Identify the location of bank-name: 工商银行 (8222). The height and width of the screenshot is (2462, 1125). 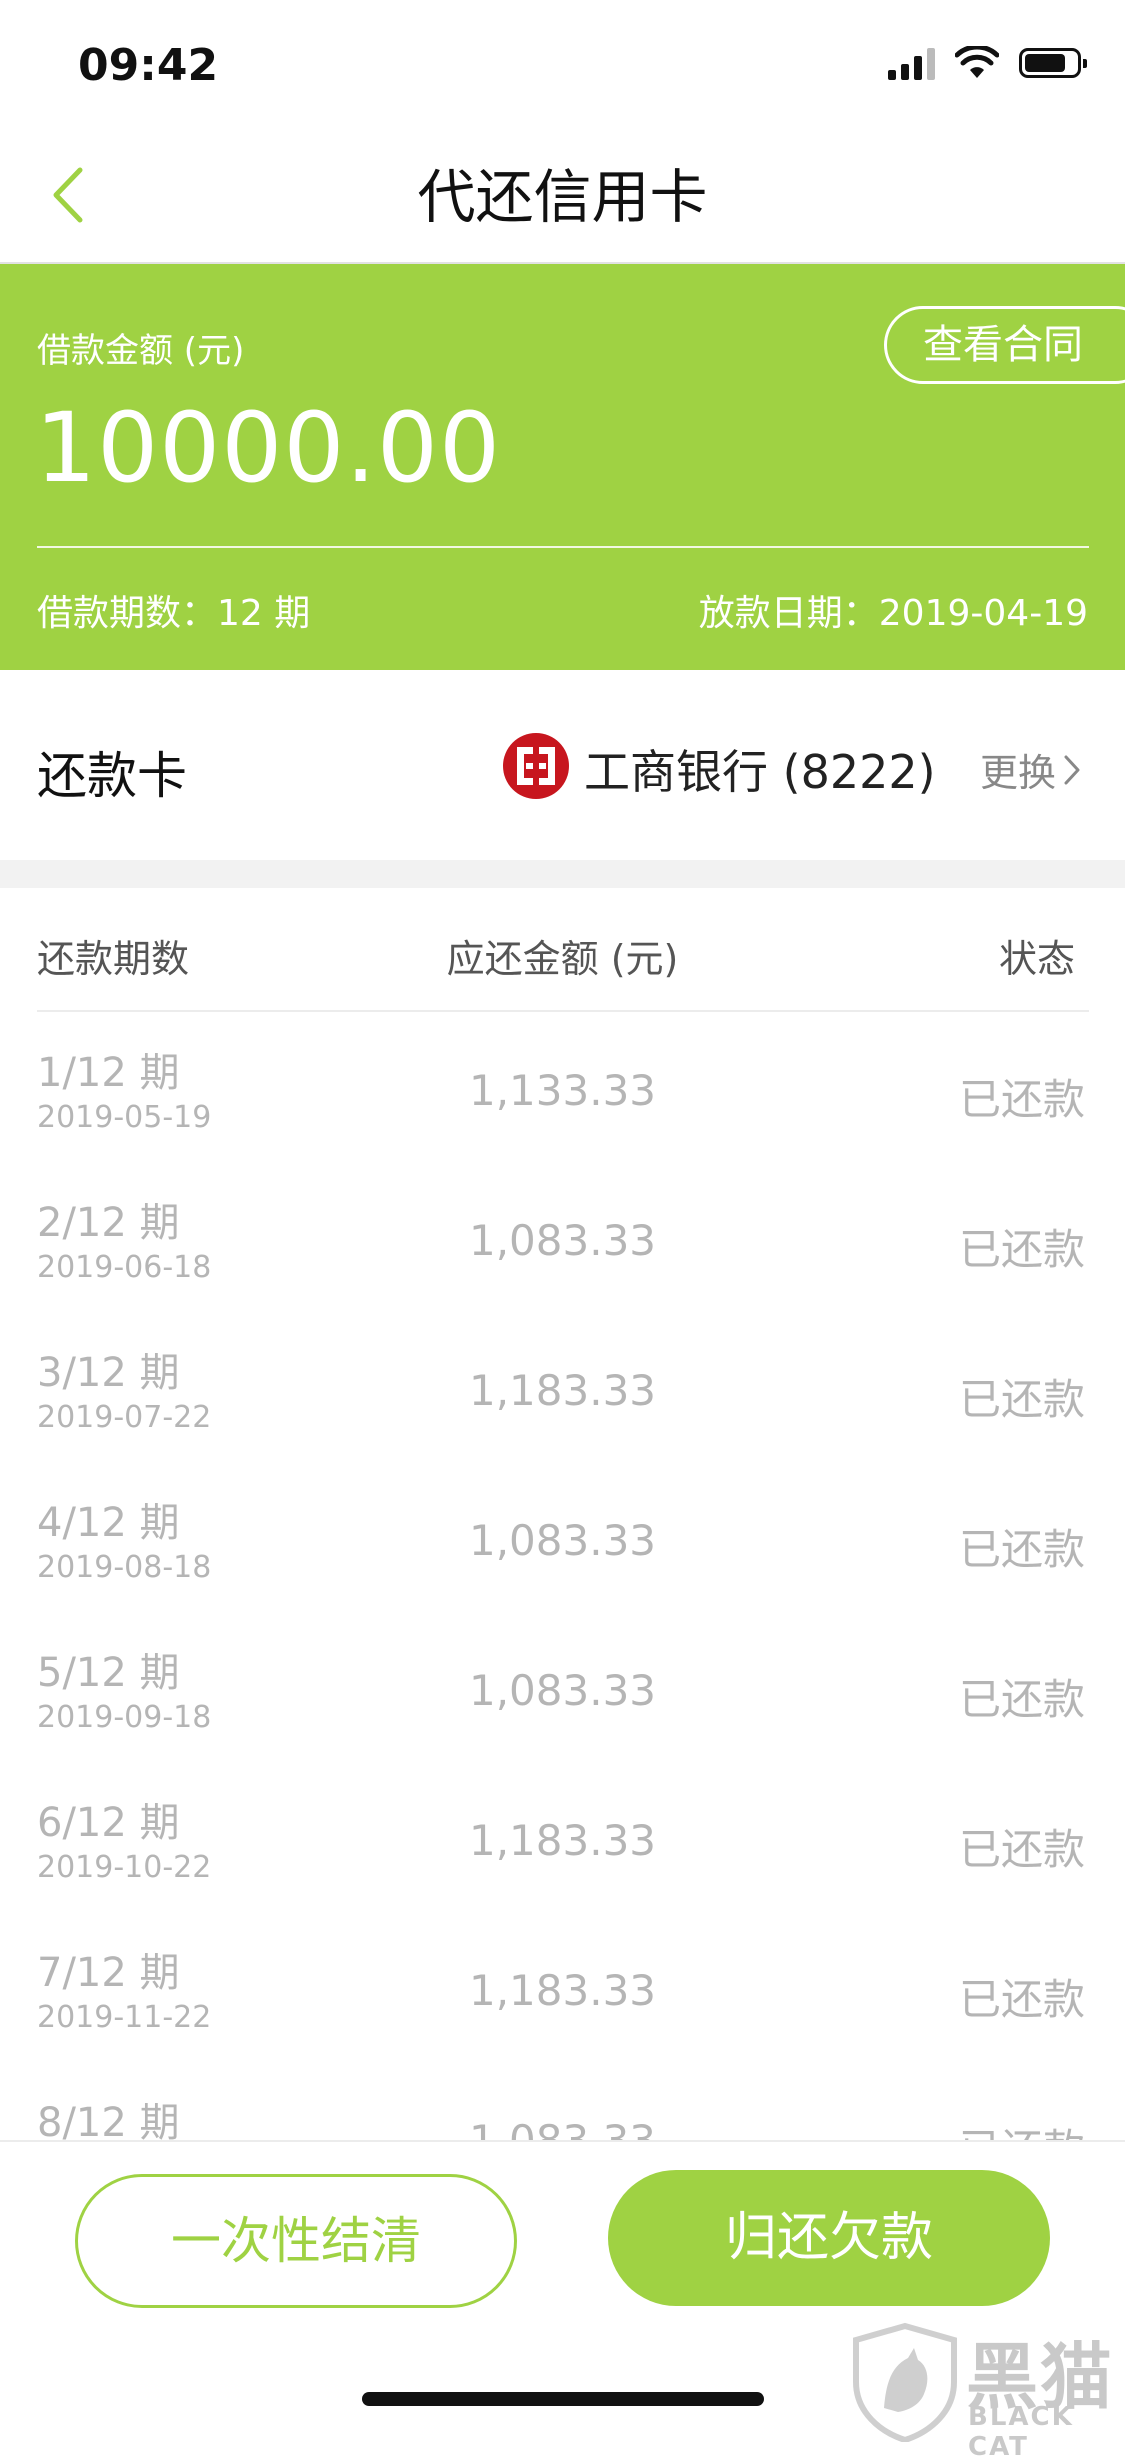
(760, 772).